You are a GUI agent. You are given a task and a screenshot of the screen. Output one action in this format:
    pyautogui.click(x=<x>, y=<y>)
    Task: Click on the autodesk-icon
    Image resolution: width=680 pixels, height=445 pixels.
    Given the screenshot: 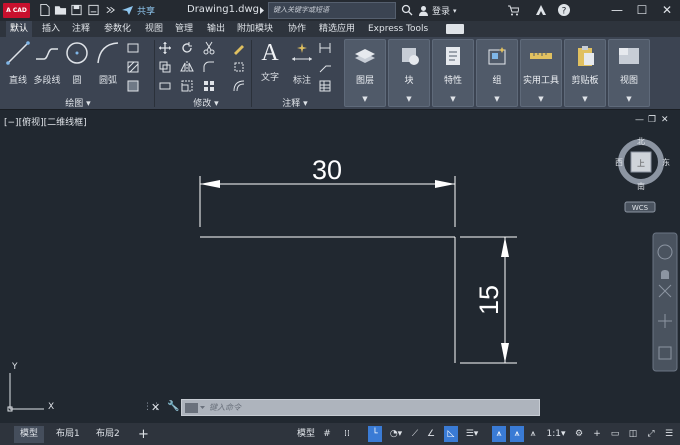 What is the action you would take?
    pyautogui.click(x=541, y=10)
    